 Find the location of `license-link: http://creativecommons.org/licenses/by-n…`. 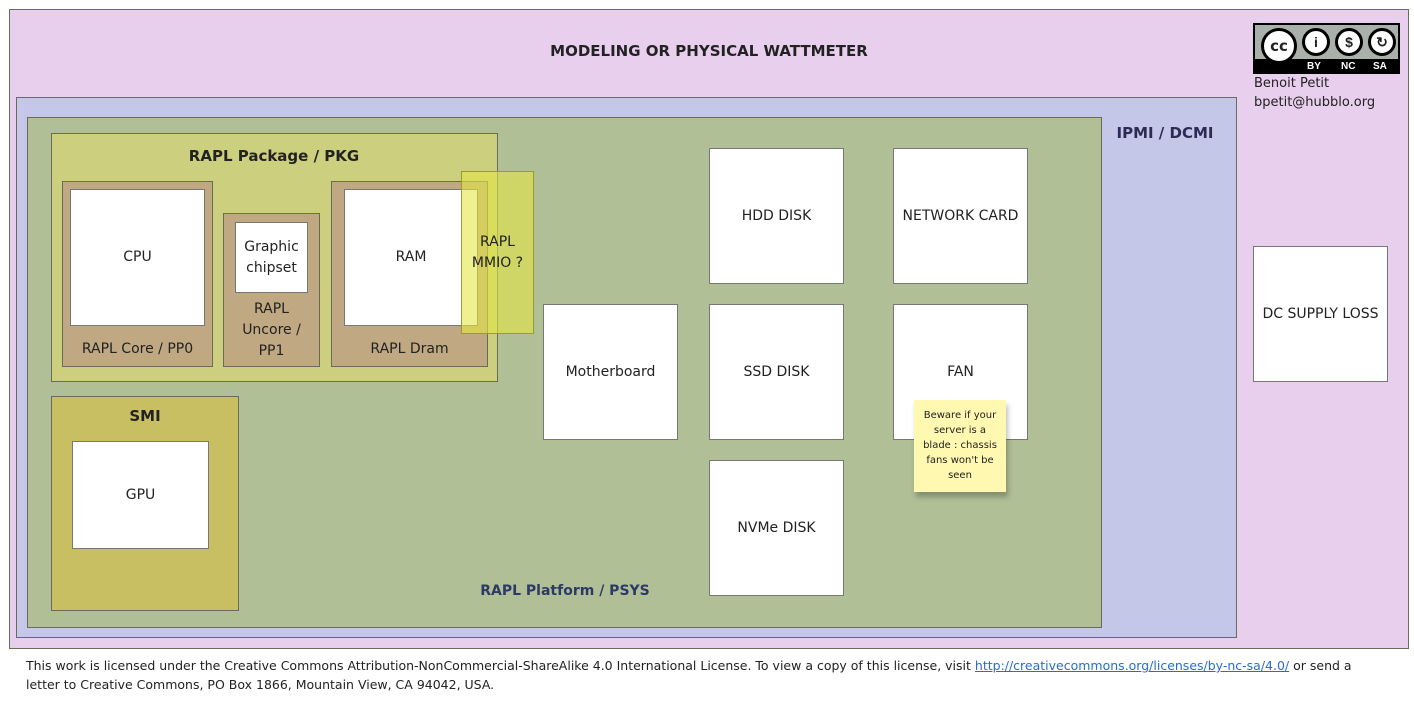

license-link: http://creativecommons.org/licenses/by-n… is located at coordinates (1132, 665).